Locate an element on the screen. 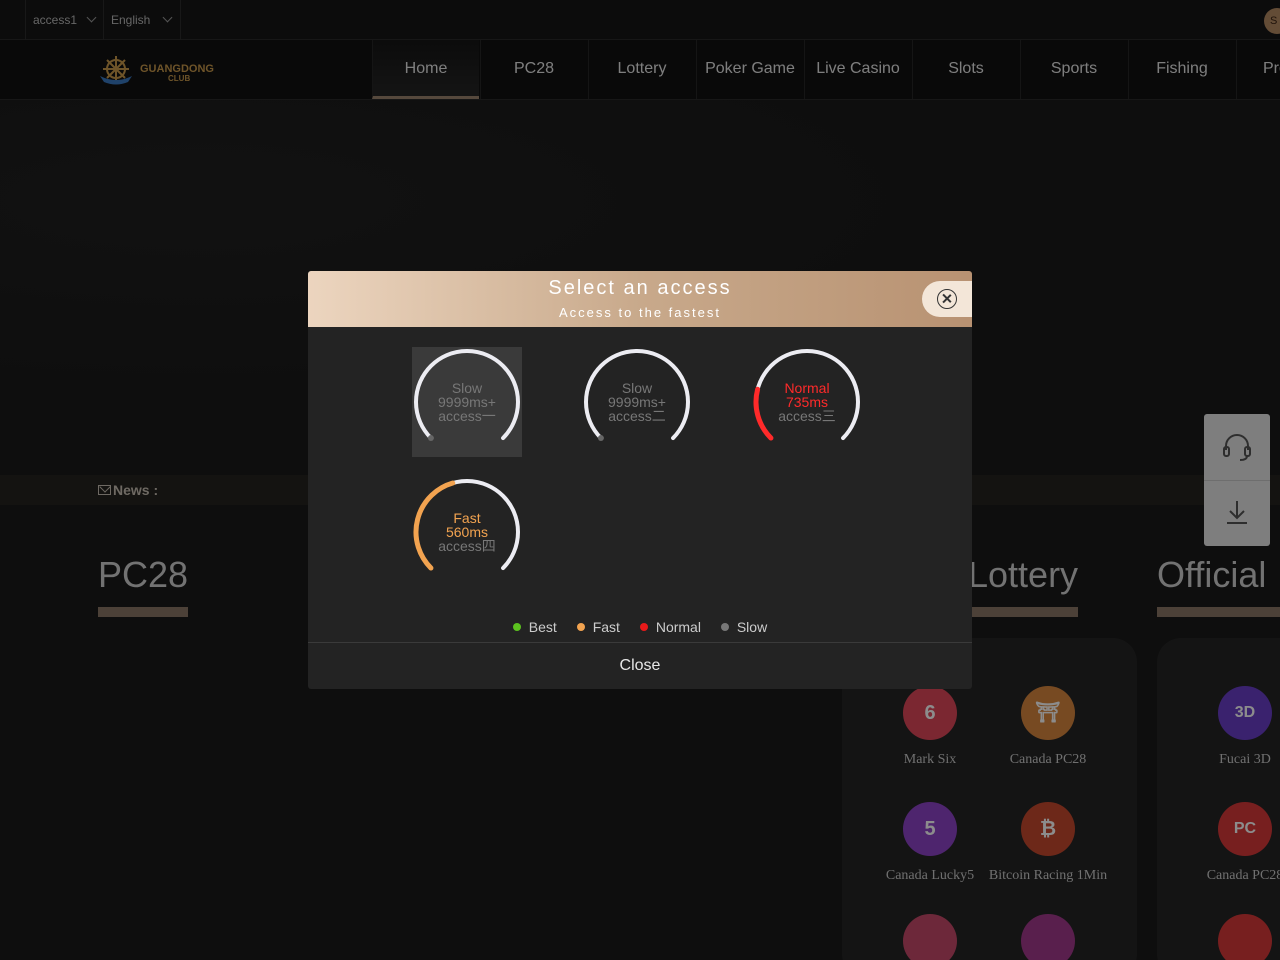 The image size is (1280, 960). legend-label: Slow is located at coordinates (752, 627).